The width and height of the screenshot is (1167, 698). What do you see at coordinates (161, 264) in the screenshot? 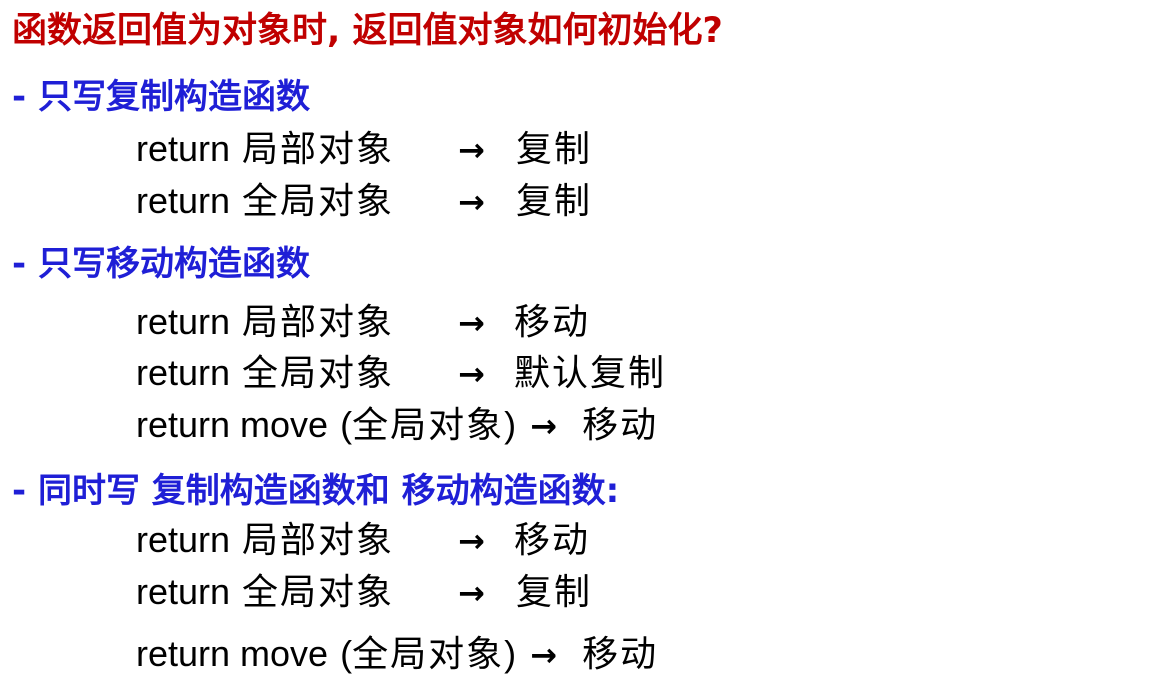
I see `section-heading-move-only: - 只写移动构造函数` at bounding box center [161, 264].